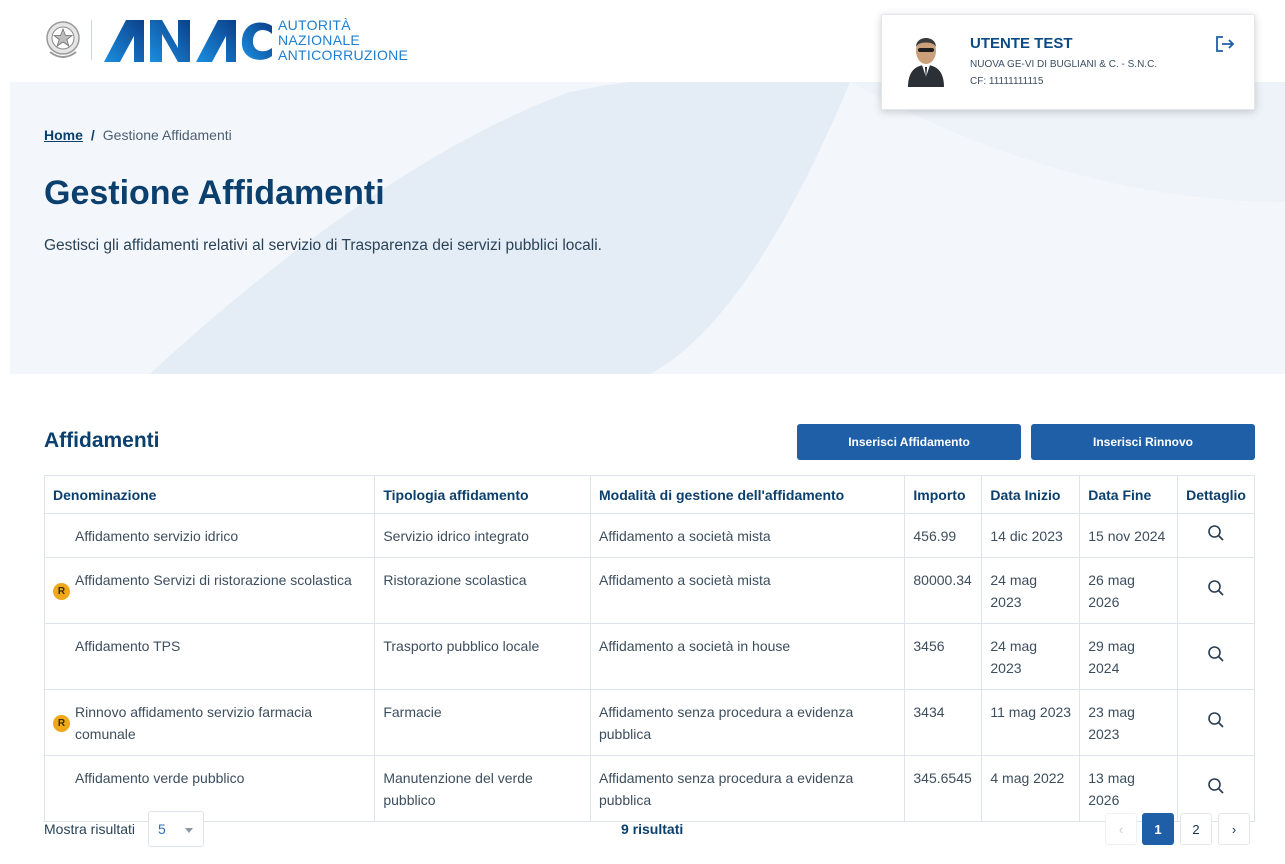 The height and width of the screenshot is (864, 1285). I want to click on cell-text: Affidamento servizio idrico, so click(157, 536).